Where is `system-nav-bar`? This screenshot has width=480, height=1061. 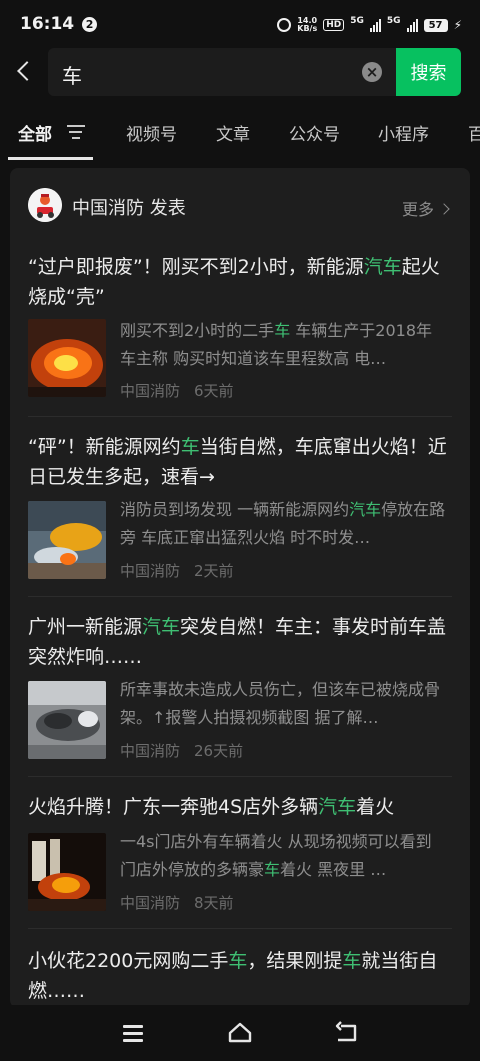 system-nav-bar is located at coordinates (240, 1033).